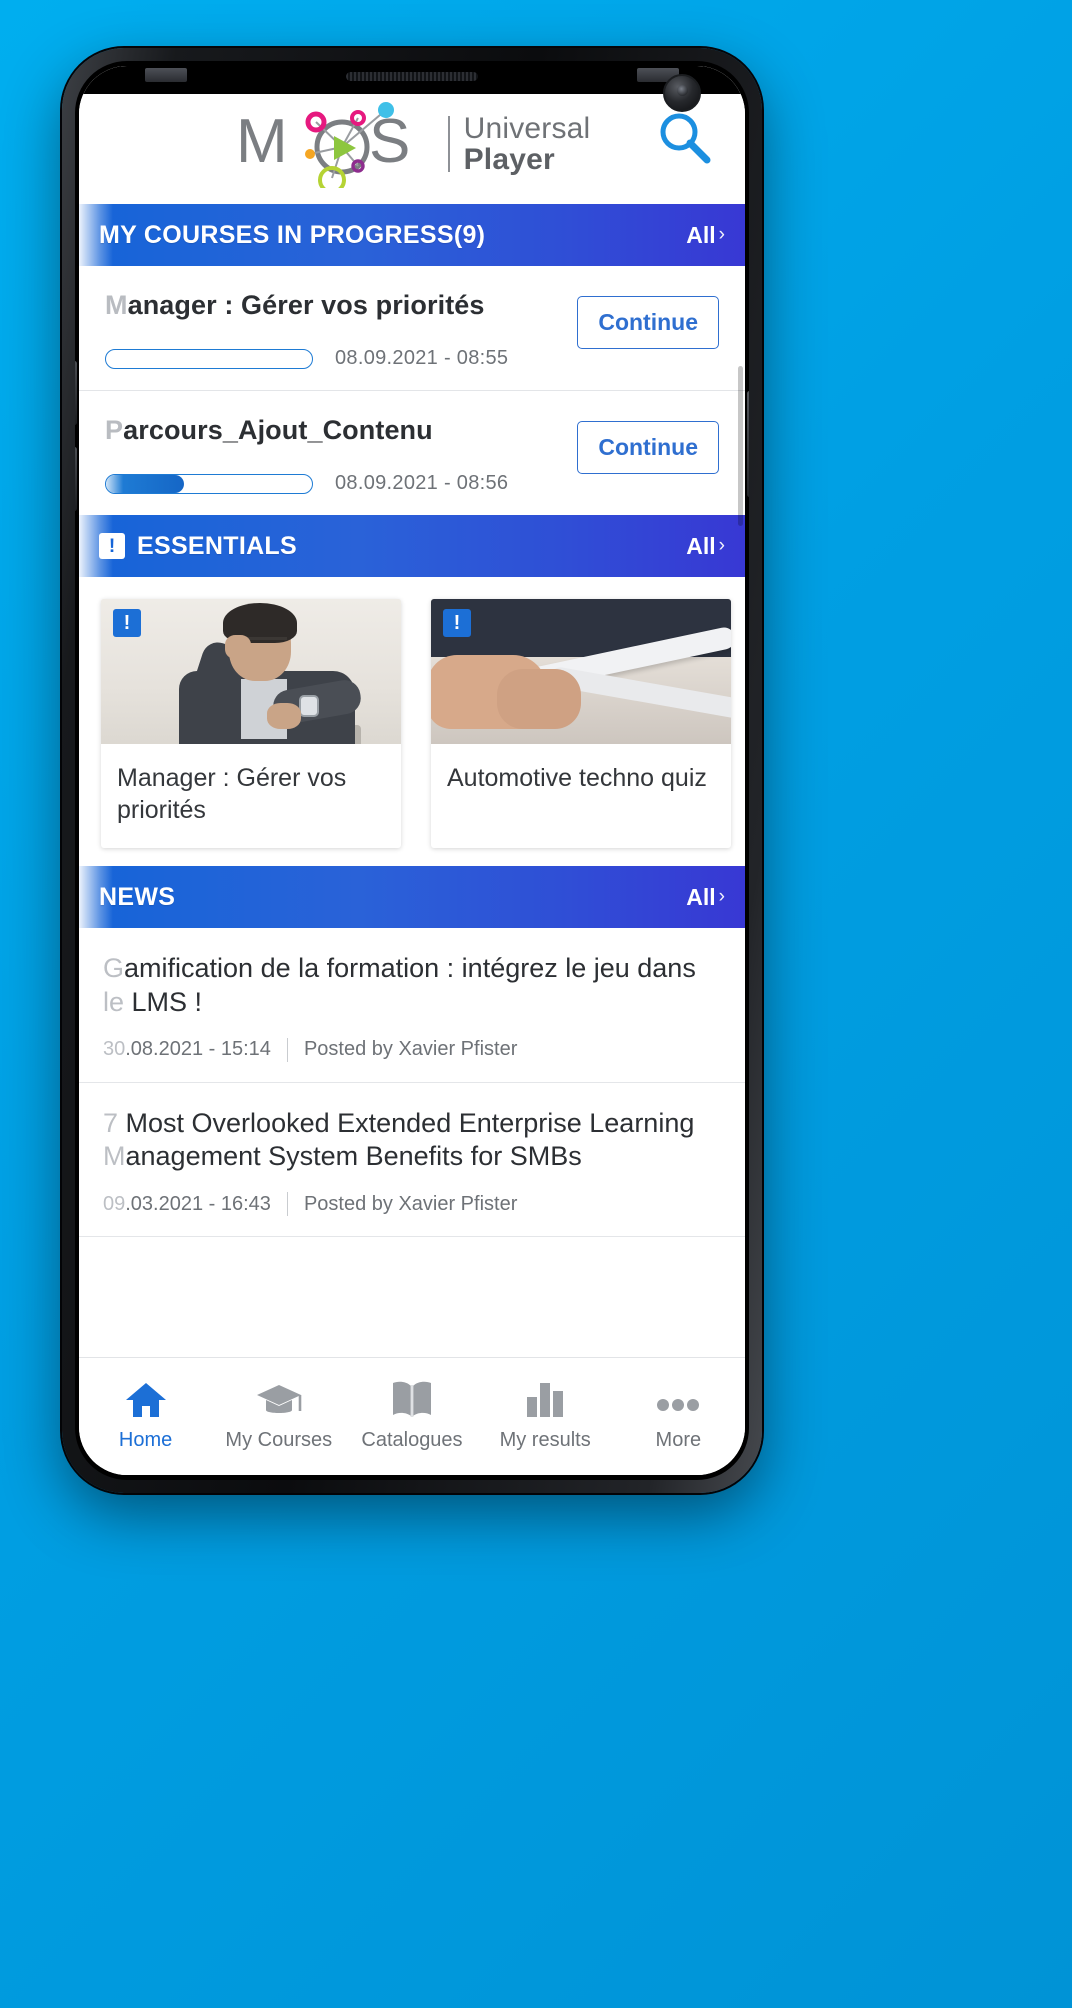 The width and height of the screenshot is (1072, 2008). Describe the element at coordinates (232, 794) in the screenshot. I see `card-title: Manager : Gérer vos priorités` at that location.